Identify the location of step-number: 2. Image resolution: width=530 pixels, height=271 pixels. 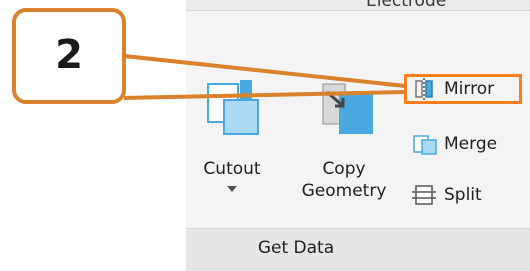
(69, 55).